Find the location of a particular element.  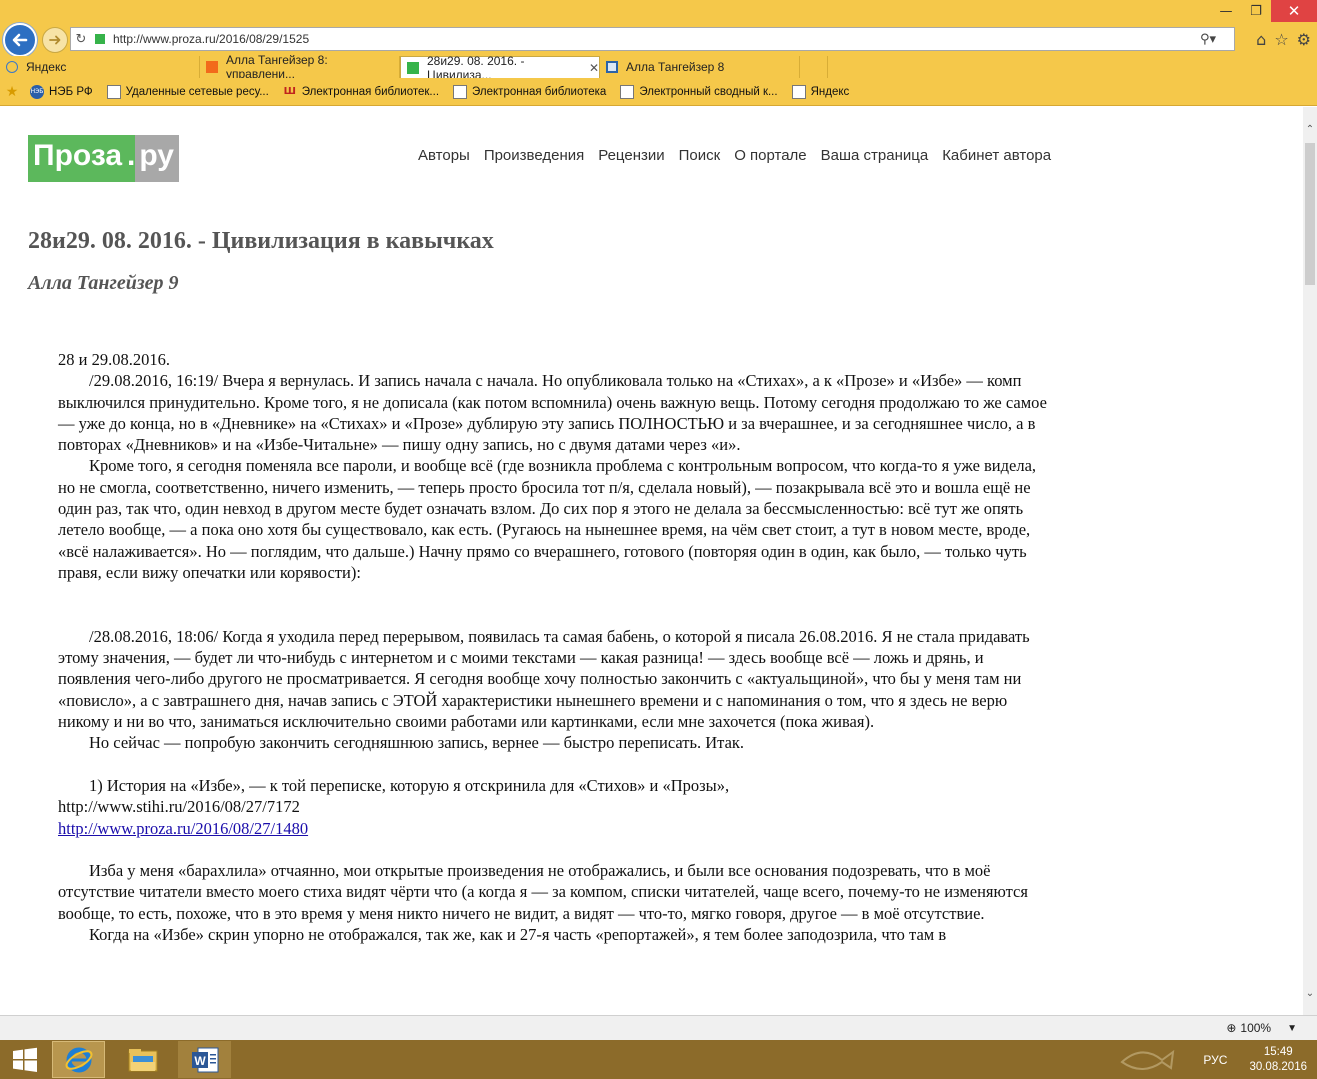

window-controls: — ❐ ✕ is located at coordinates (1264, 11).